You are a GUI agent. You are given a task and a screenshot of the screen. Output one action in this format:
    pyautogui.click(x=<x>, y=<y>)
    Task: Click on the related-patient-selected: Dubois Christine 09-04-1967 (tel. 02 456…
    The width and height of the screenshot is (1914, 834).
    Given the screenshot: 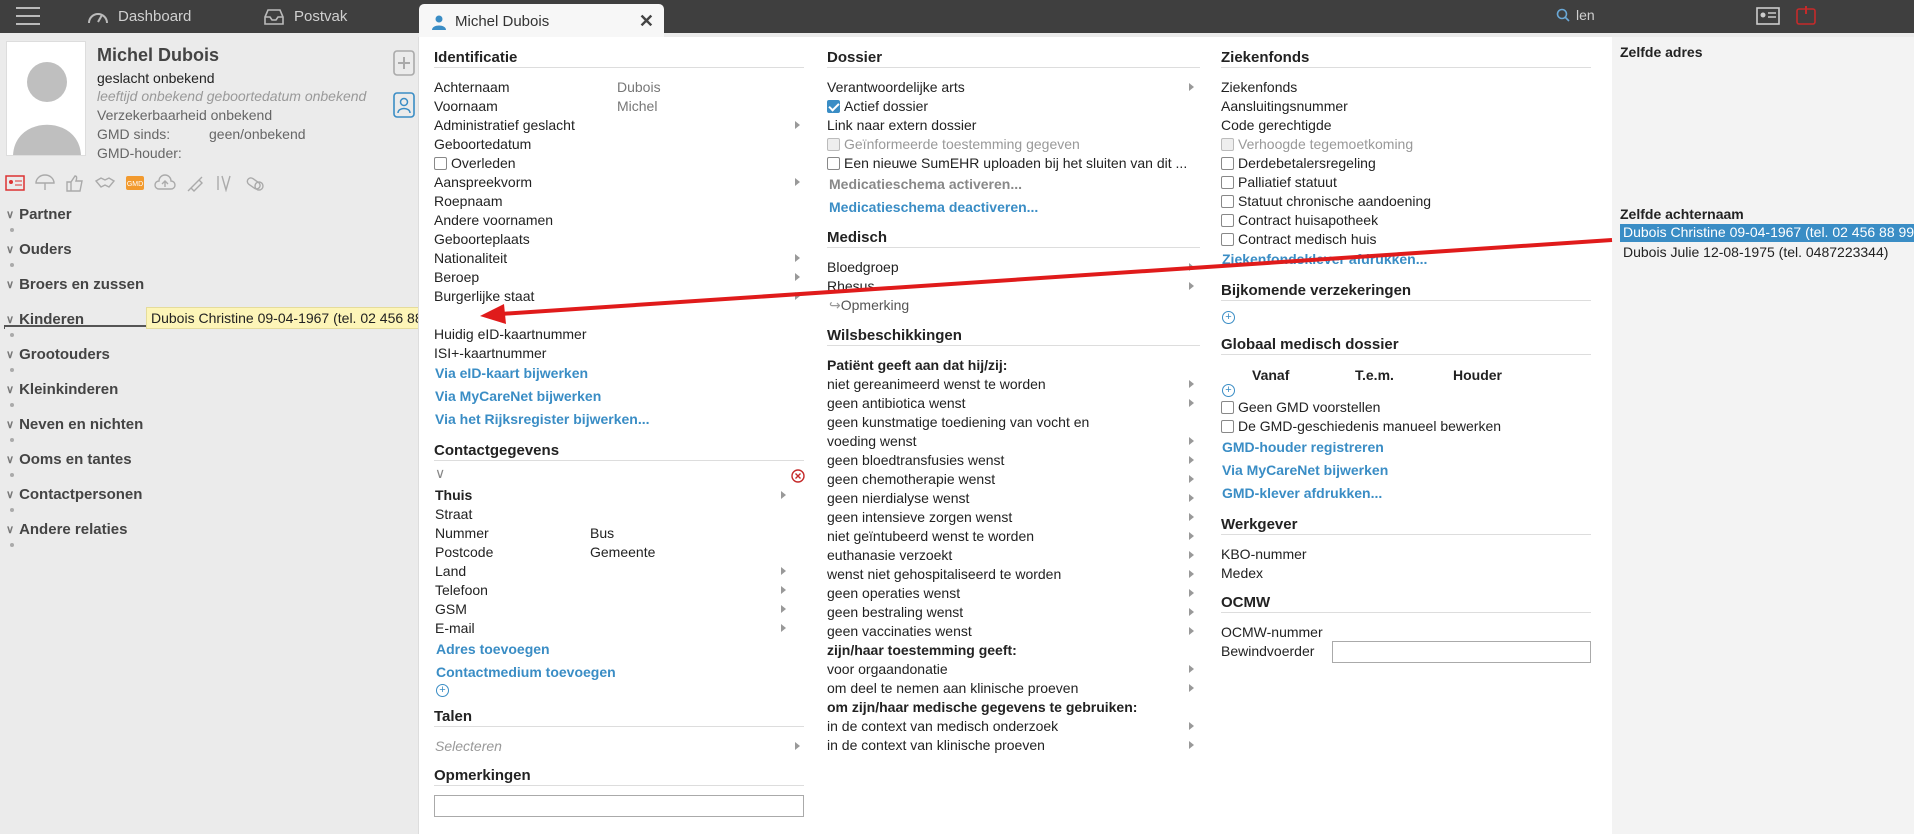 What is the action you would take?
    pyautogui.click(x=1767, y=233)
    